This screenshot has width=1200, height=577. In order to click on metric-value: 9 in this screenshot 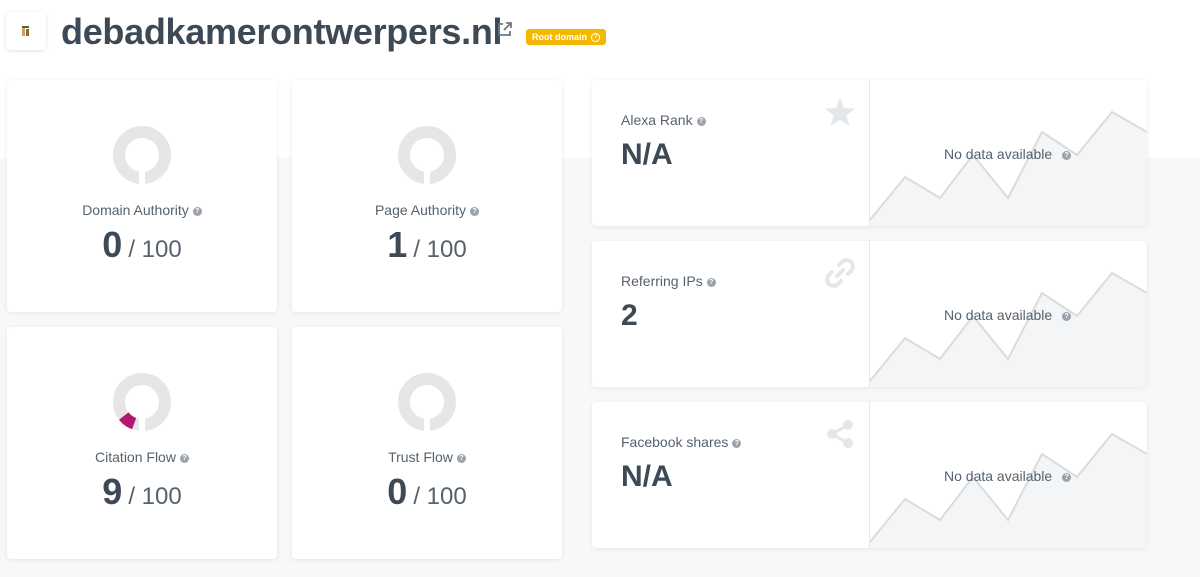, I will do `click(112, 491)`.